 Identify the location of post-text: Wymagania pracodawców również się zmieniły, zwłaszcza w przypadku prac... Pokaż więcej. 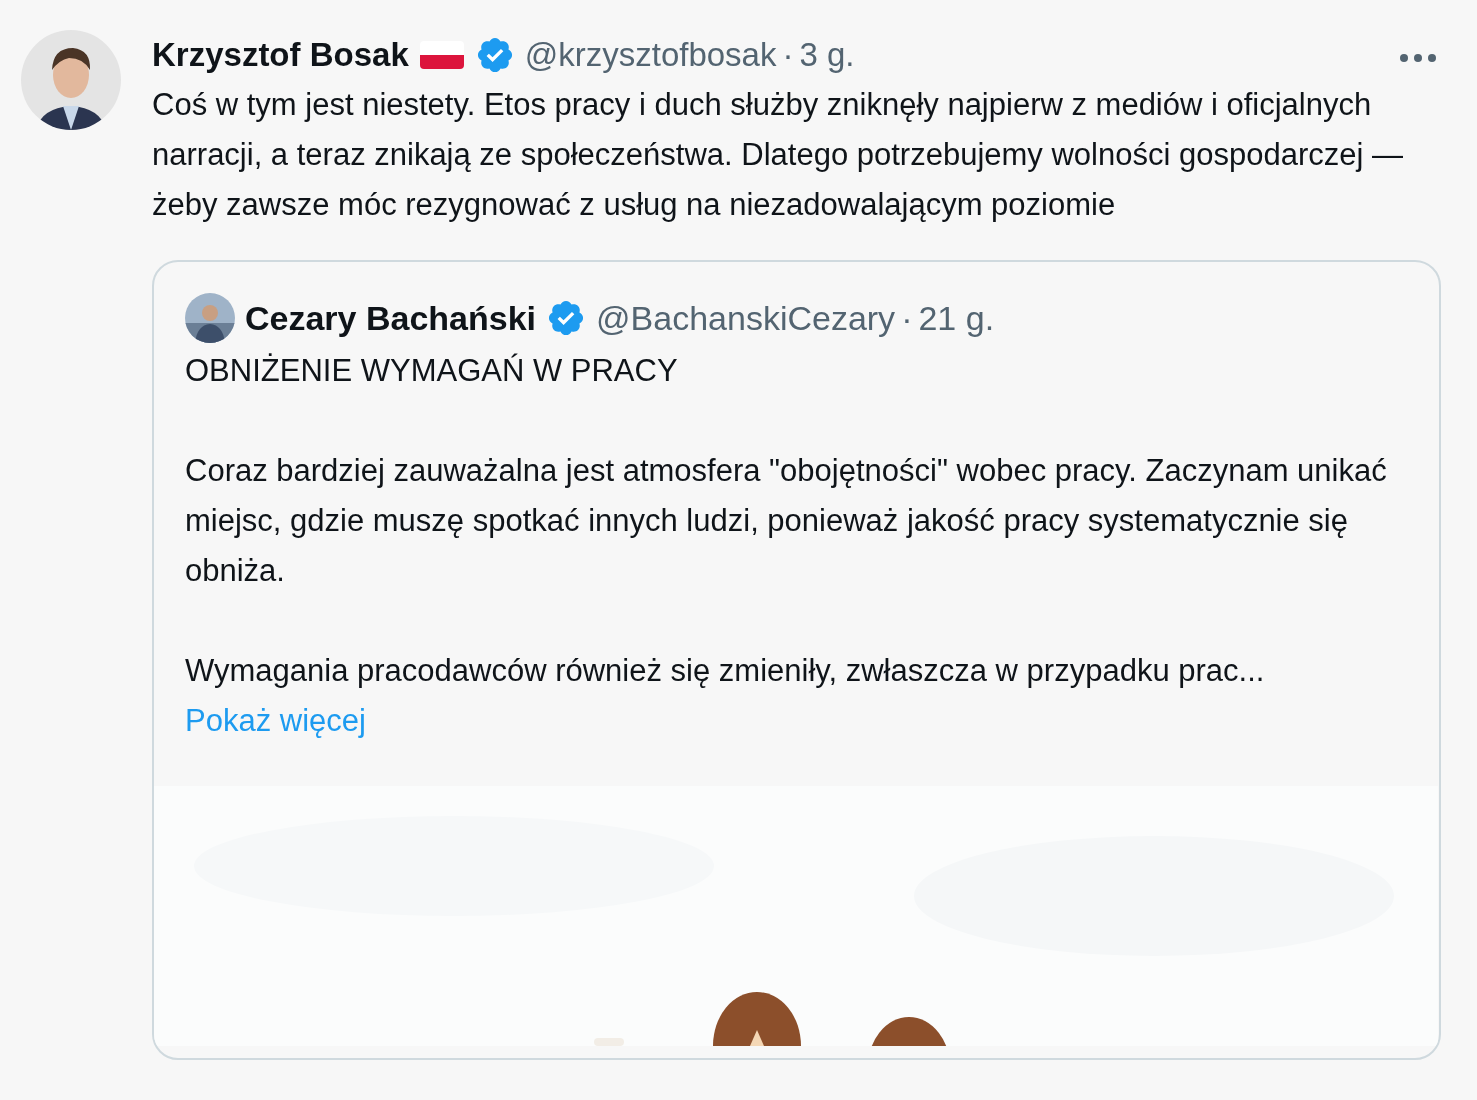
(725, 696).